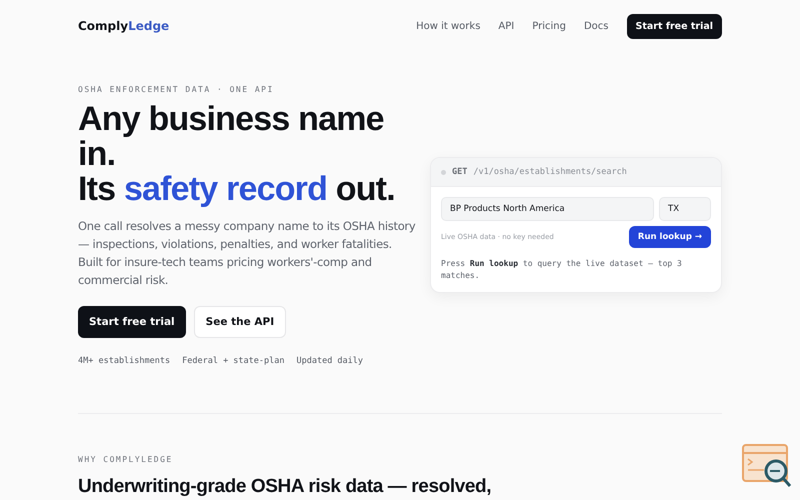  Describe the element at coordinates (330, 361) in the screenshot. I see `fact-label: Updated daily` at that location.